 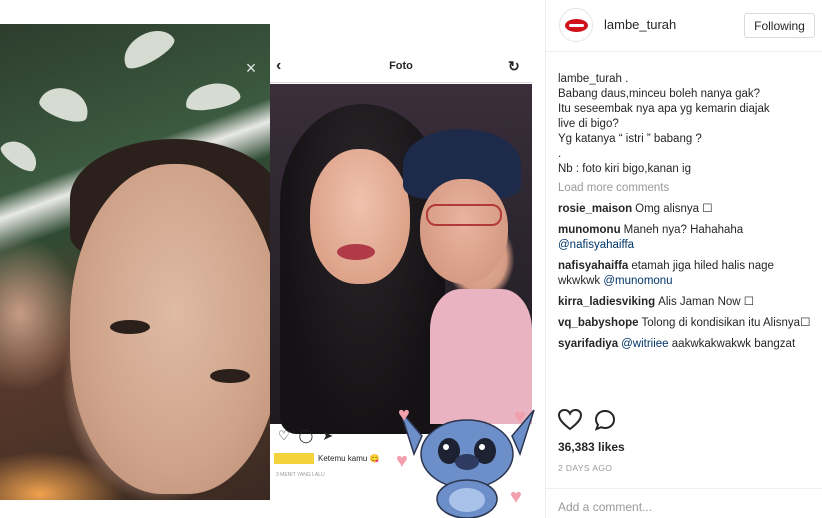 I want to click on phone-header: ‹ Foto ↻, so click(x=401, y=66).